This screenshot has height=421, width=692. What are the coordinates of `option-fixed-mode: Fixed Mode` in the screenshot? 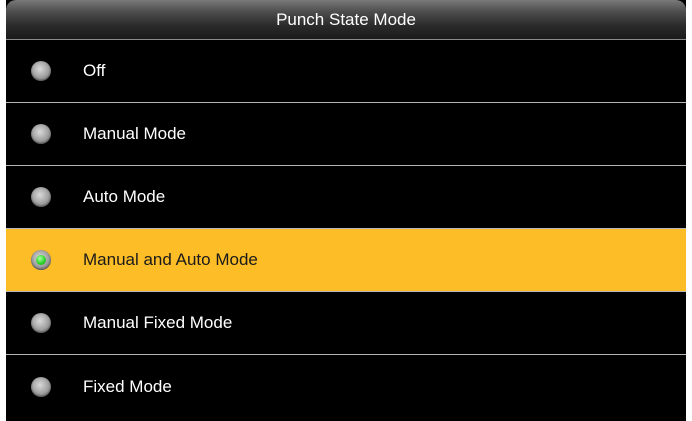 It's located at (346, 386).